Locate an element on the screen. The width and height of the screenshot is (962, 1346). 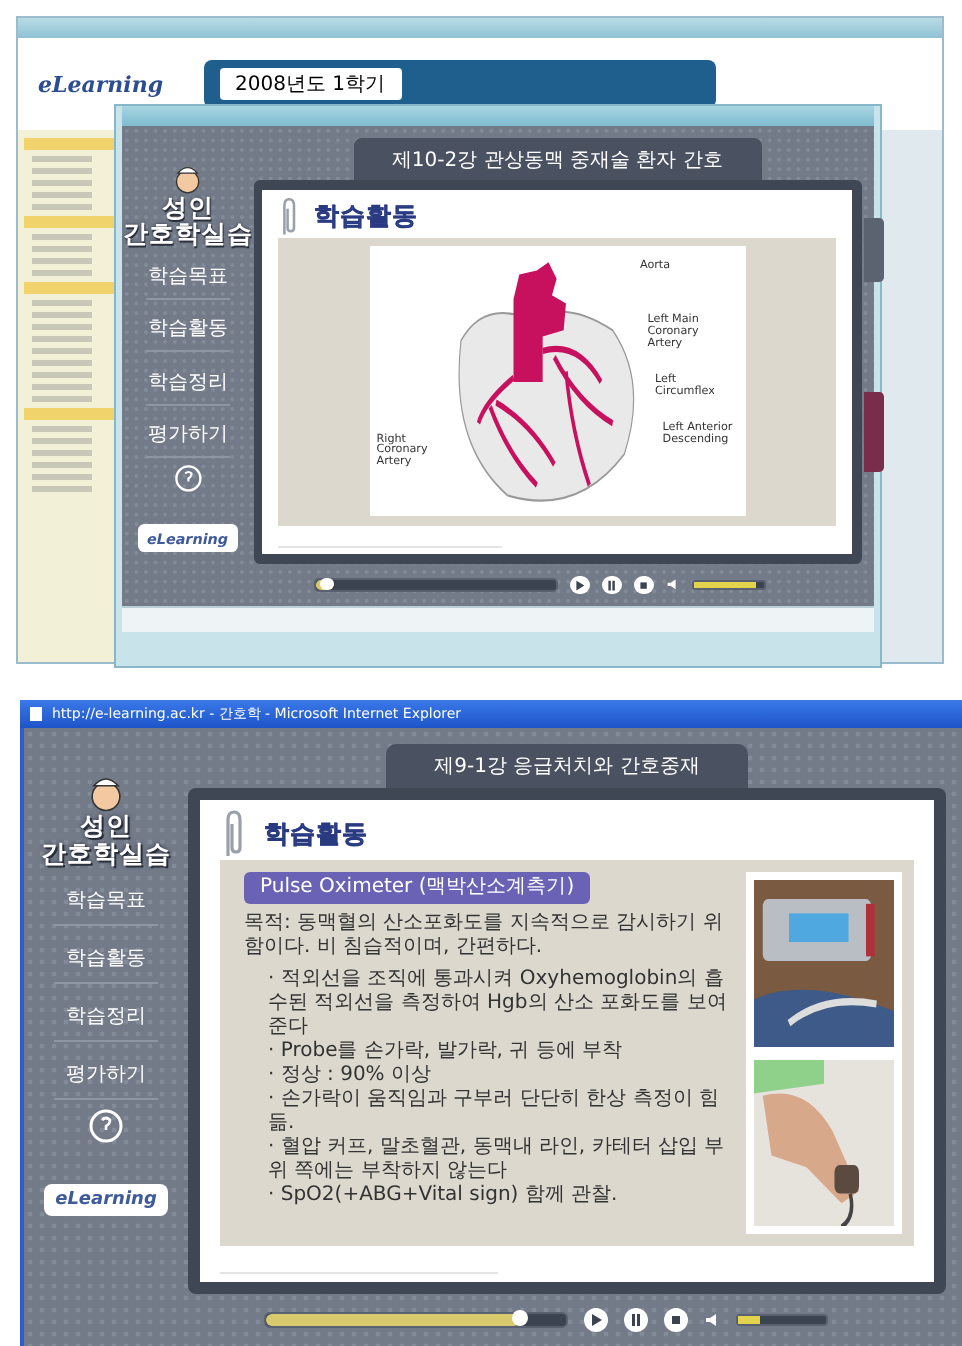
bullet-text: · 혈압 커프, 말초혈관, 동맥내 라인, 카테터 삽입 부위 쪽에는 부착하지 않는다 is located at coordinates (497, 1160).